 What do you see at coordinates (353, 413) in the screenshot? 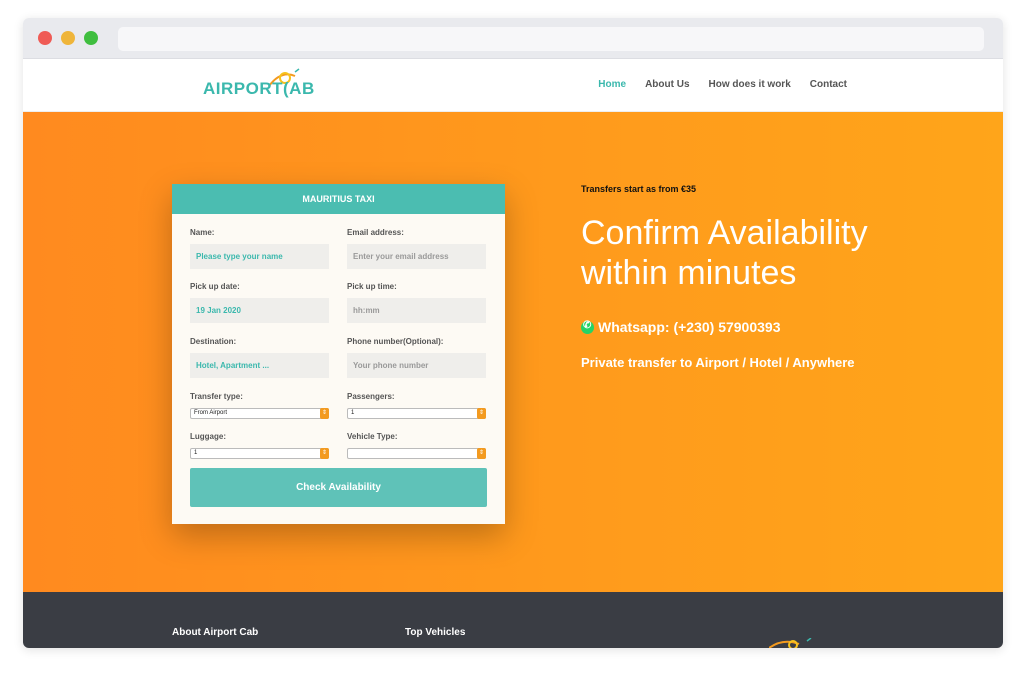
I see `passengers-value: 1` at bounding box center [353, 413].